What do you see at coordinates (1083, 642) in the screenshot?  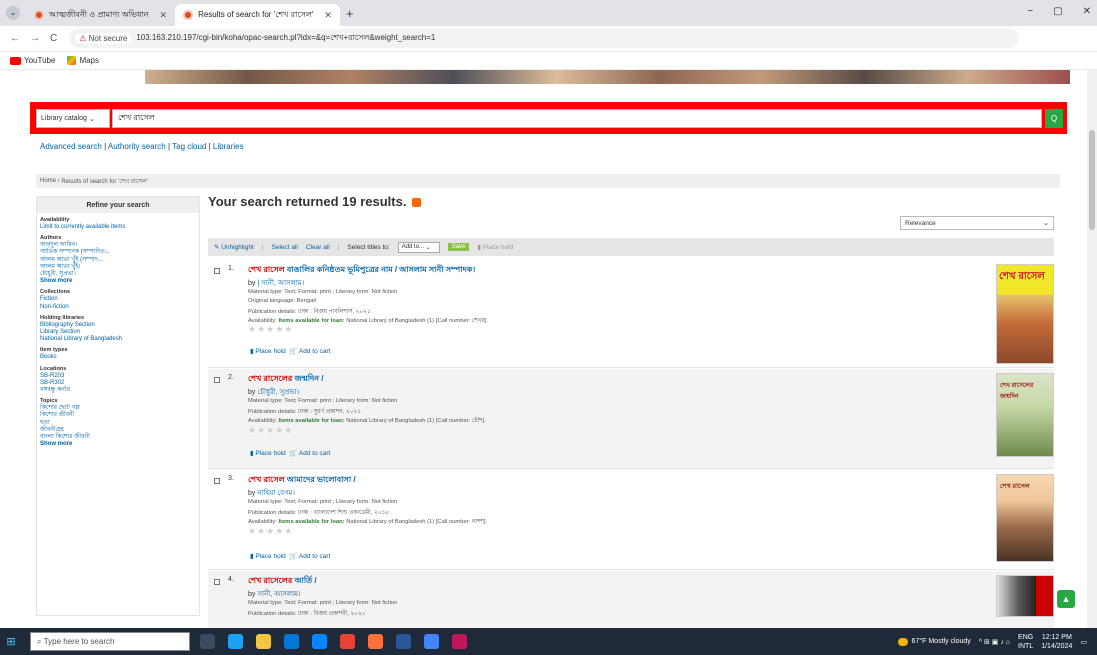 I see `notification-icon: ▭` at bounding box center [1083, 642].